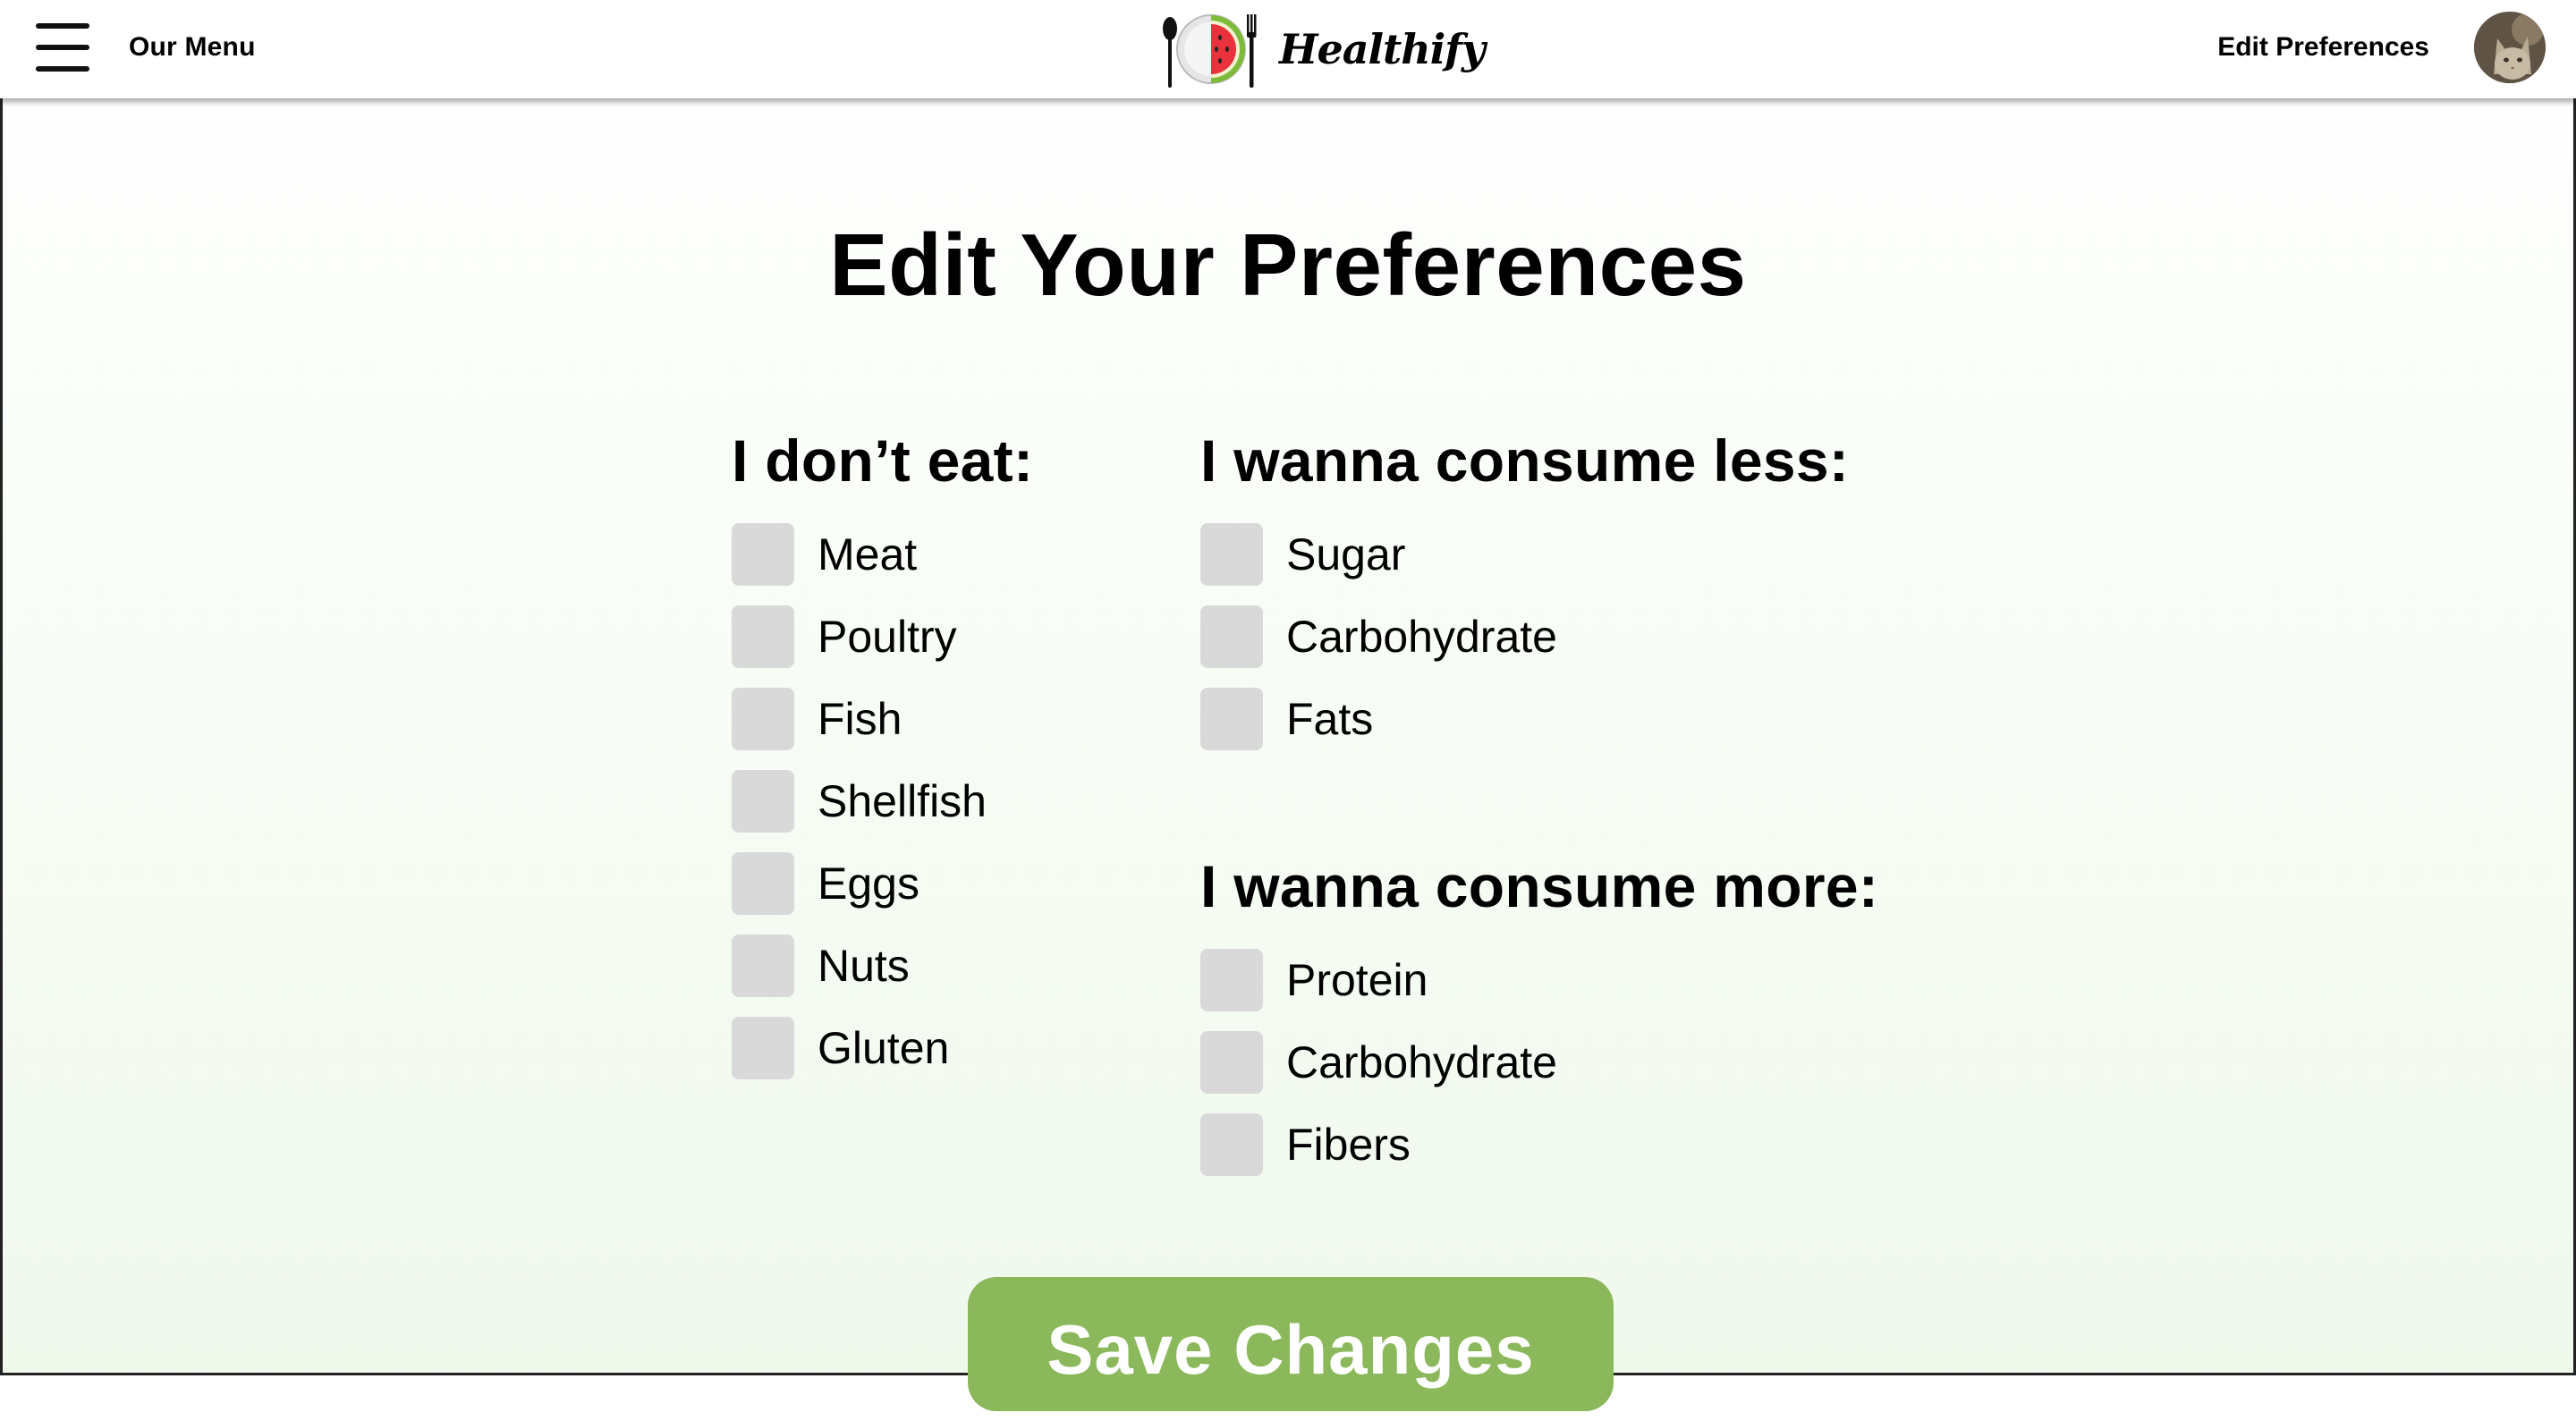  I want to click on consume-more-option-fibers: Fibers, so click(1305, 1144).